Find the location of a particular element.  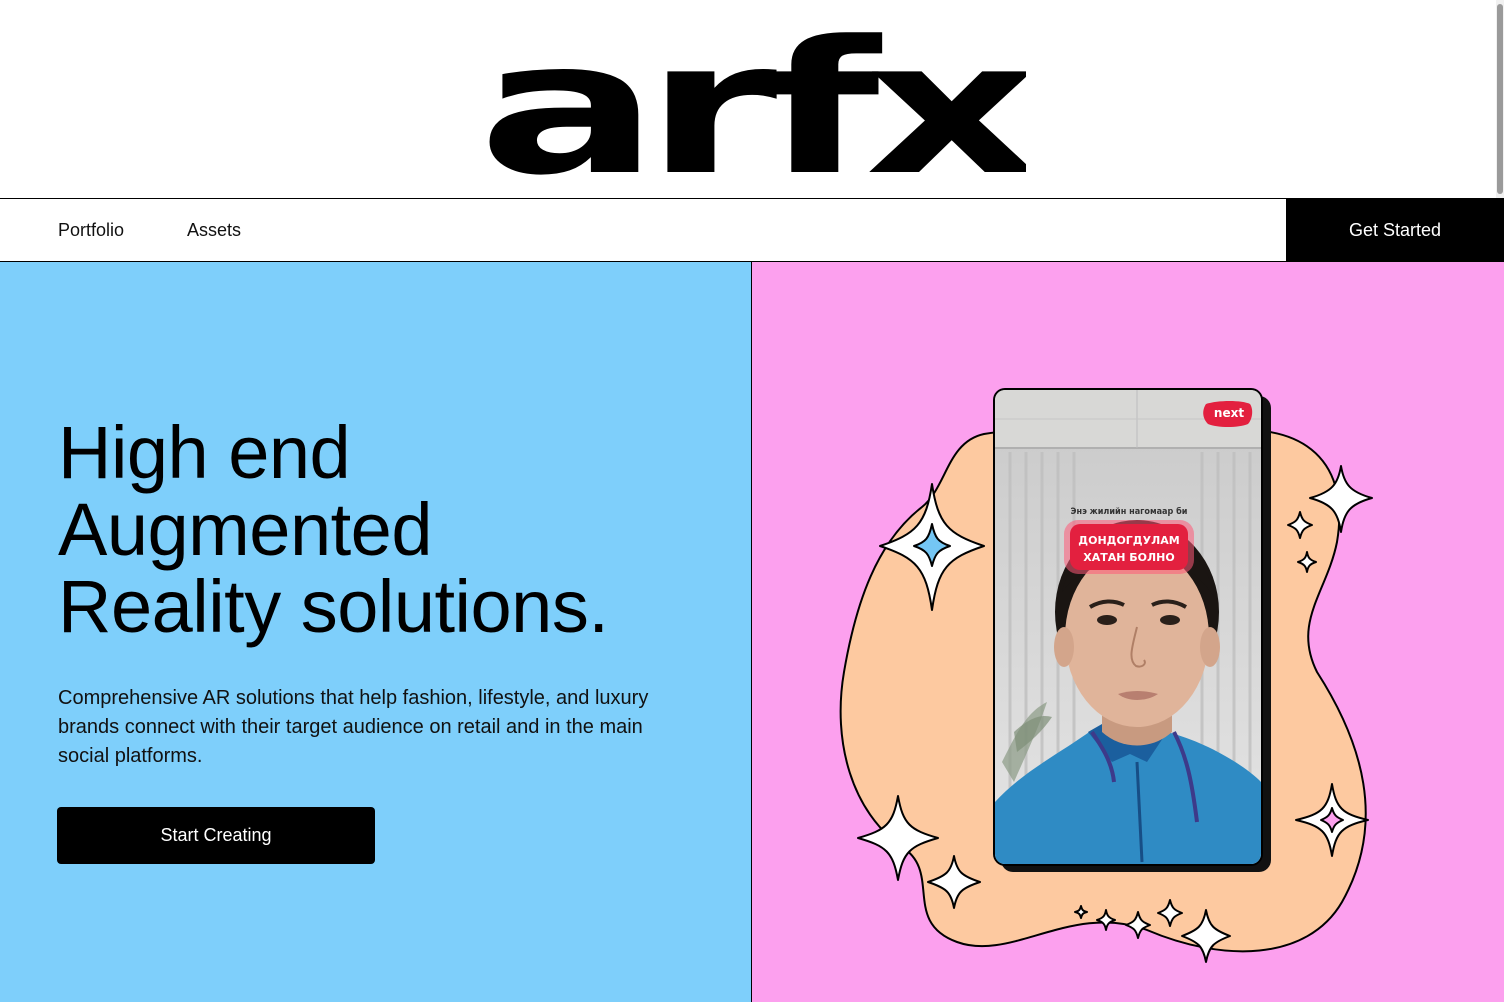

hero-headline: High end Augmented Reality solutions. is located at coordinates (388, 529).